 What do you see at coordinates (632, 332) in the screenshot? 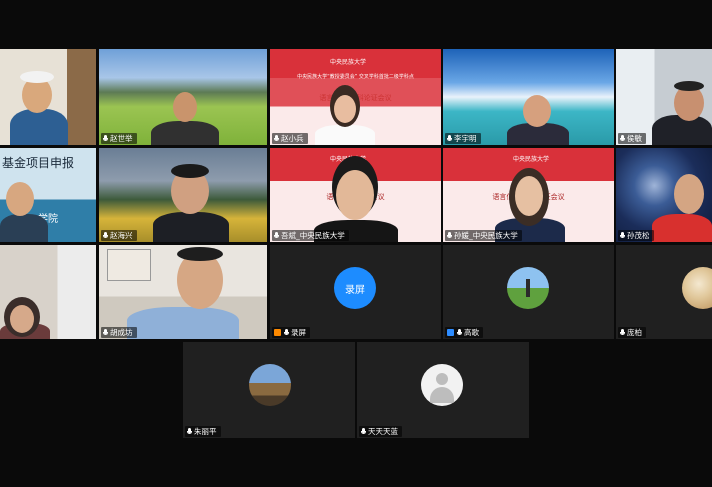
I see `participant-name-label: 庞柏` at bounding box center [632, 332].